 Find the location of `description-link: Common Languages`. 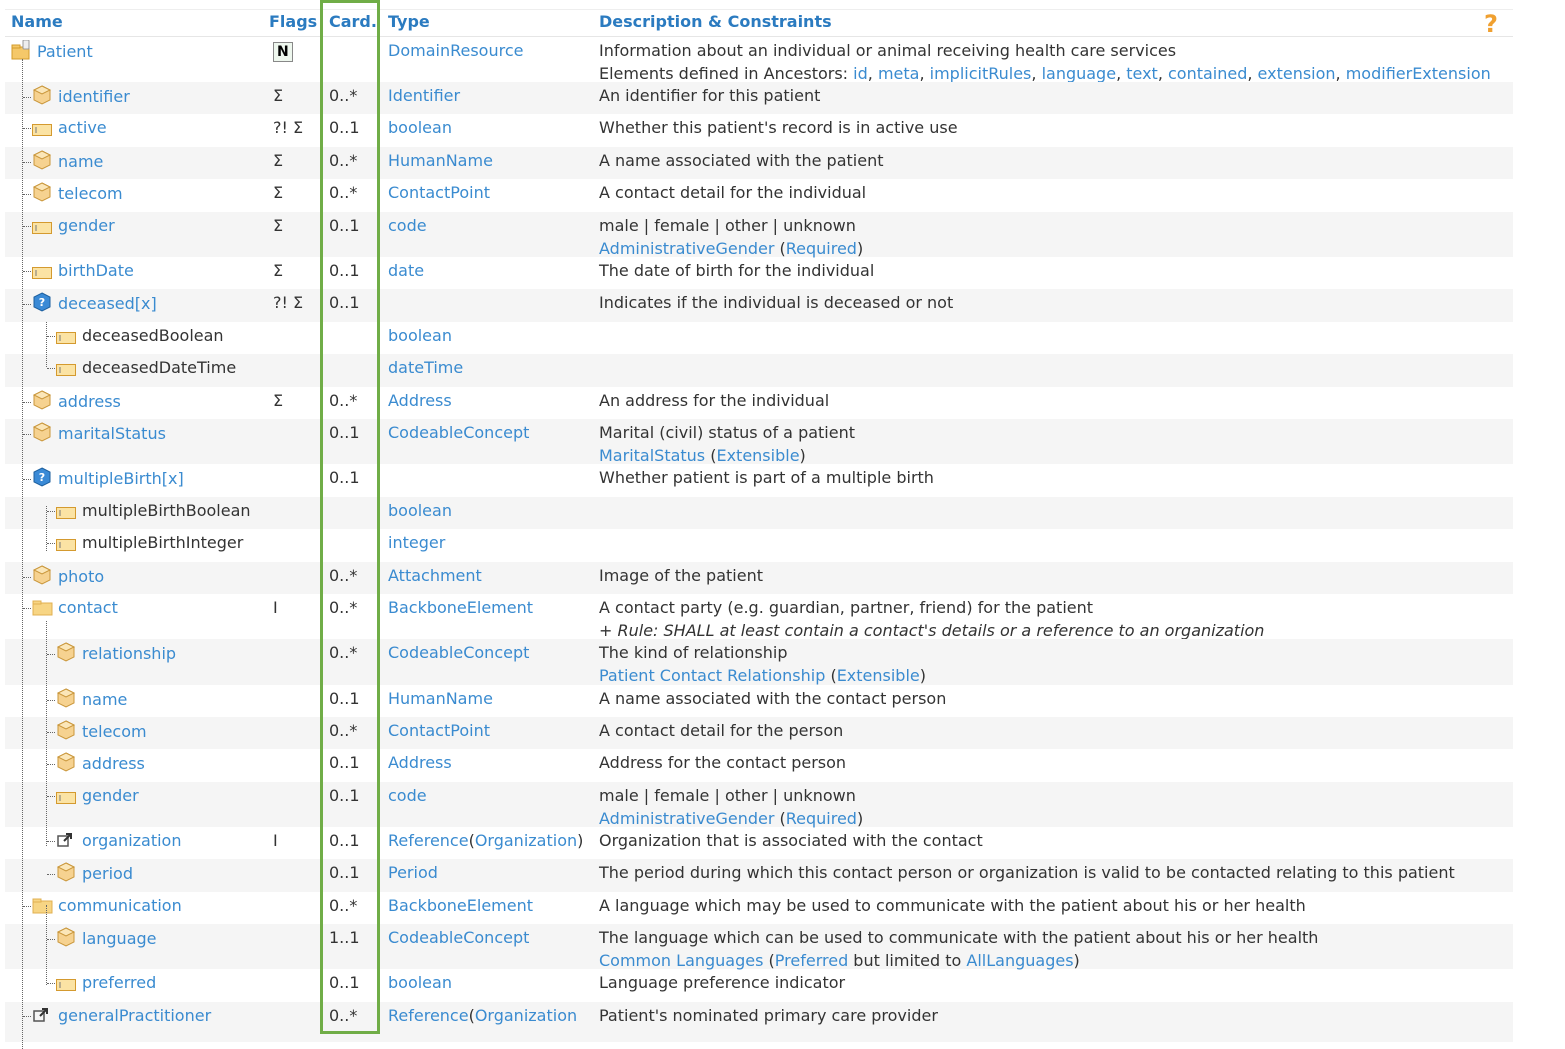

description-link: Common Languages is located at coordinates (681, 960).